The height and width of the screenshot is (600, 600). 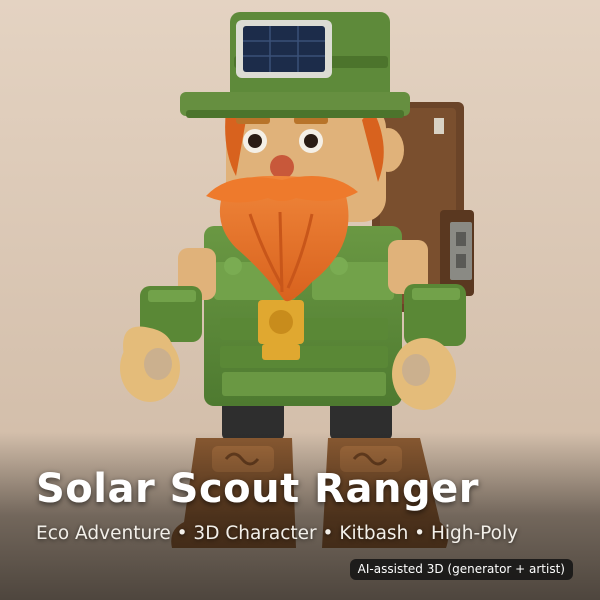 I want to click on page-title: Solar Scout Ranger, so click(x=257, y=489).